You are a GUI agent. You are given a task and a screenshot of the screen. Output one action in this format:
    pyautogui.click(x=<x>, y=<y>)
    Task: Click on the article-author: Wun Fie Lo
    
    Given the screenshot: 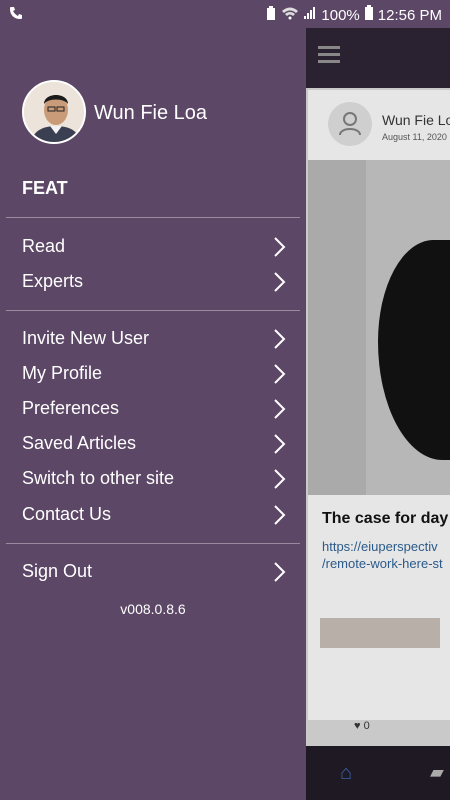 What is the action you would take?
    pyautogui.click(x=416, y=120)
    